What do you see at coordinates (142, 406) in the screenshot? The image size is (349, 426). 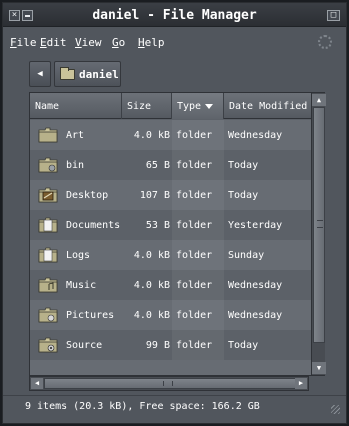 I see `status-text: 9 items (20.3 kB), Free space: 166.2 GB` at bounding box center [142, 406].